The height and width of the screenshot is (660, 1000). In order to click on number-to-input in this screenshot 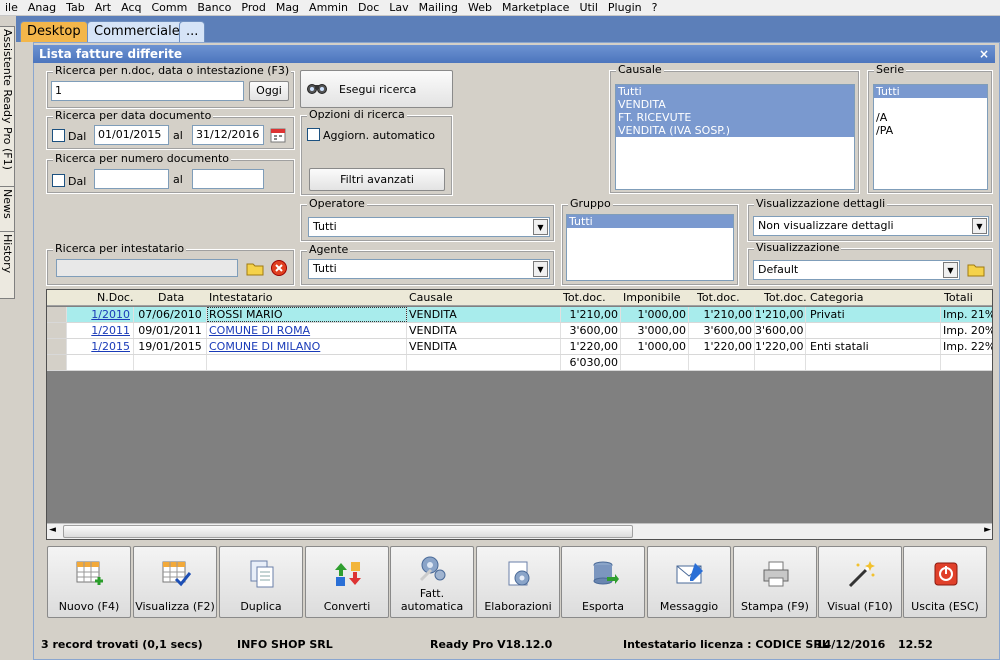, I will do `click(228, 179)`.